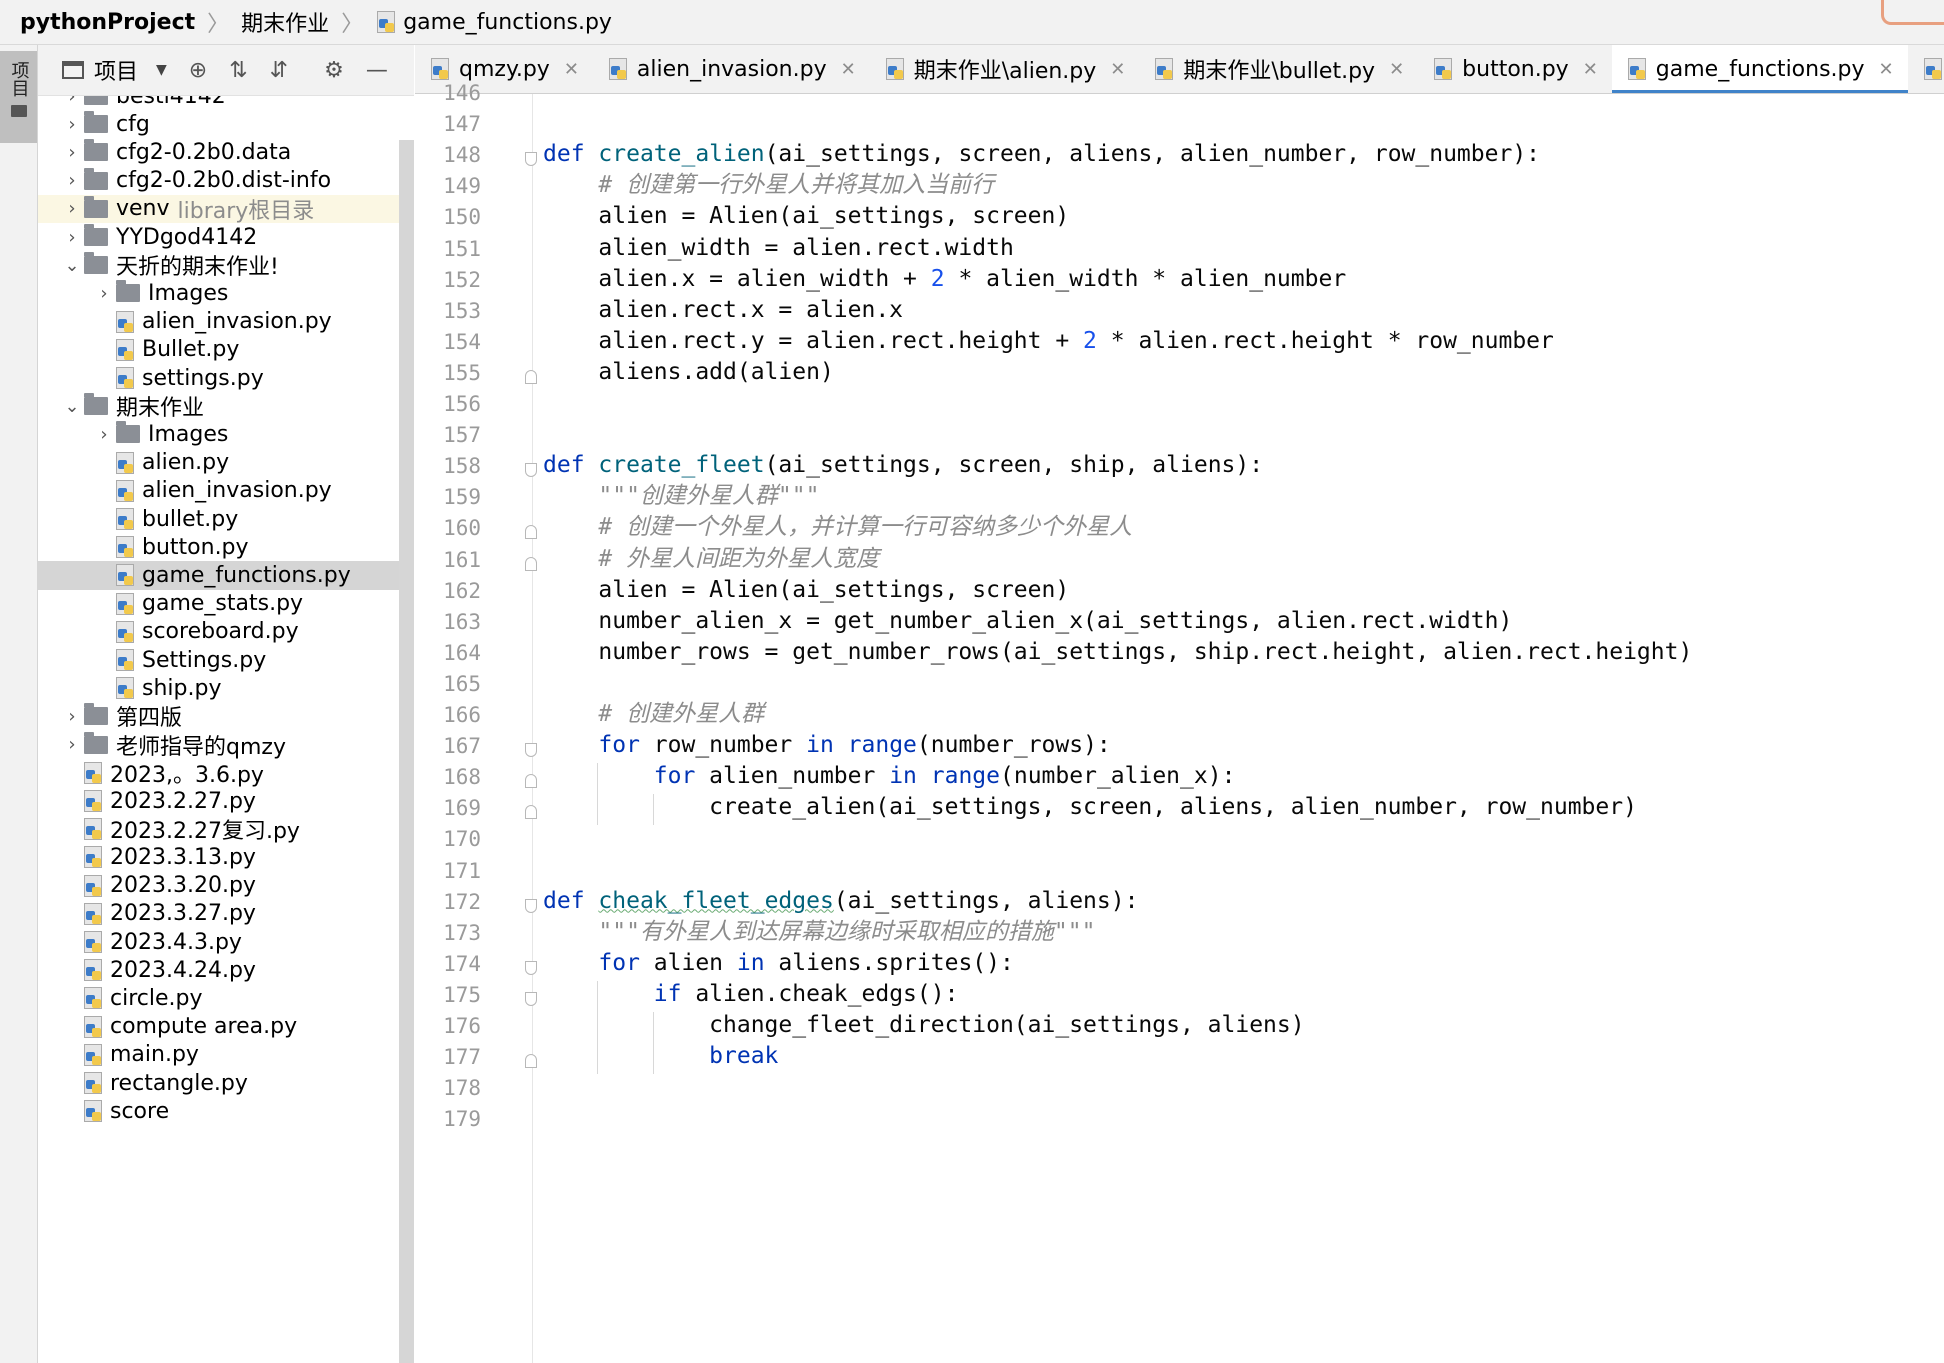  Describe the element at coordinates (226, 406) in the screenshot. I see `tree-folder-item: ⌄ 期末作业` at that location.